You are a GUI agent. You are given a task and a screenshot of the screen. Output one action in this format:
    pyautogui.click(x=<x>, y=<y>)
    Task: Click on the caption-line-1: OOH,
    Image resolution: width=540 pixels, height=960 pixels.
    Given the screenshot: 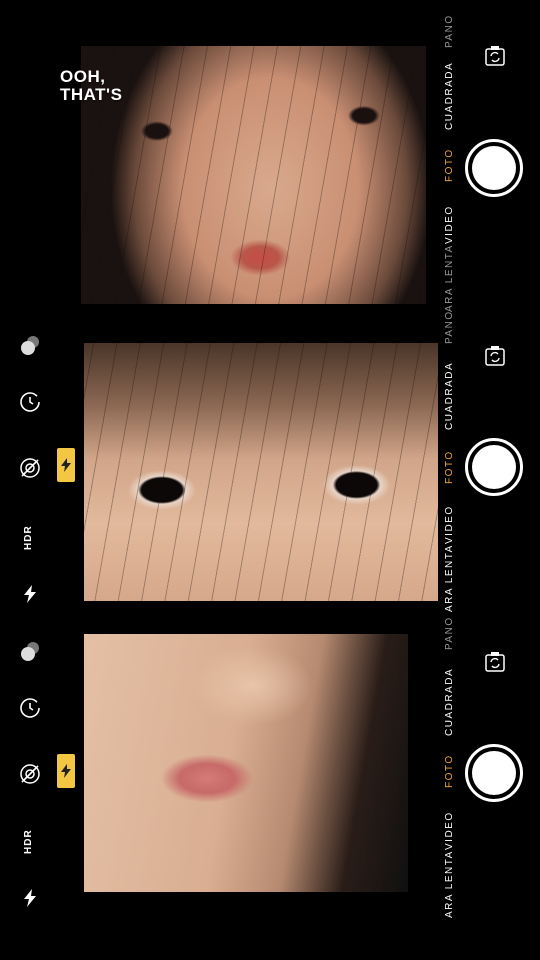 What is the action you would take?
    pyautogui.click(x=83, y=76)
    